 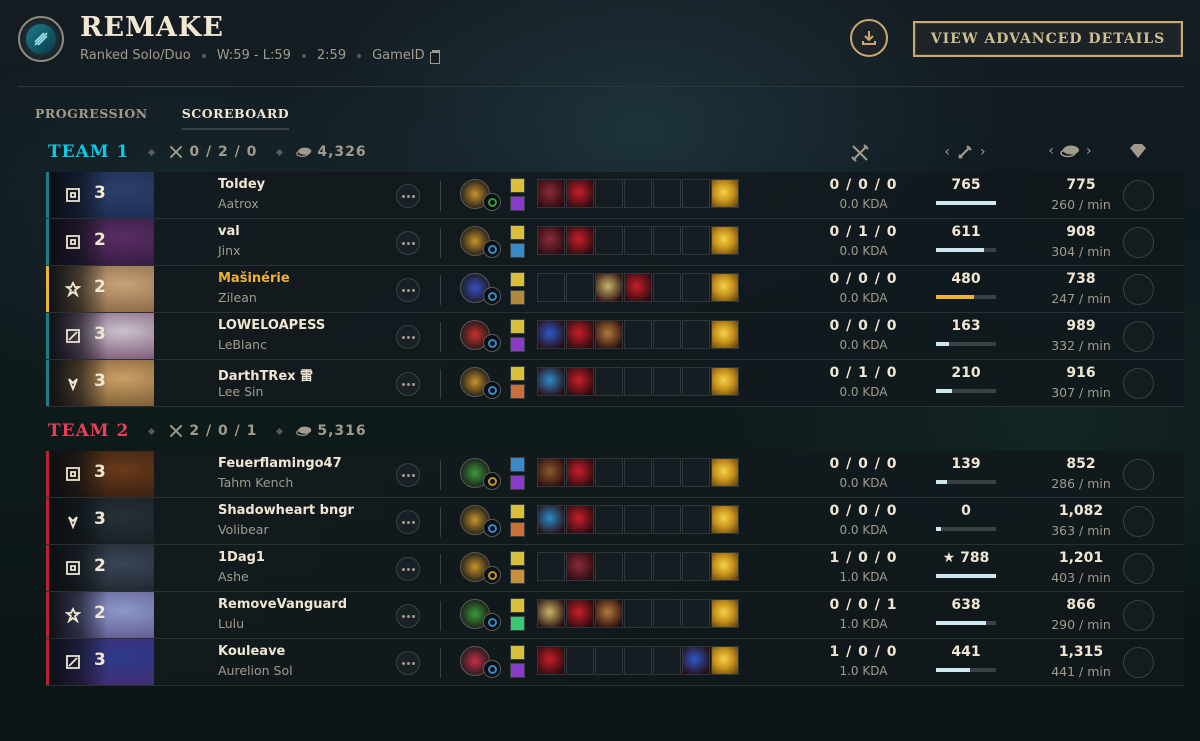 What do you see at coordinates (869, 38) in the screenshot?
I see `download-replay-button` at bounding box center [869, 38].